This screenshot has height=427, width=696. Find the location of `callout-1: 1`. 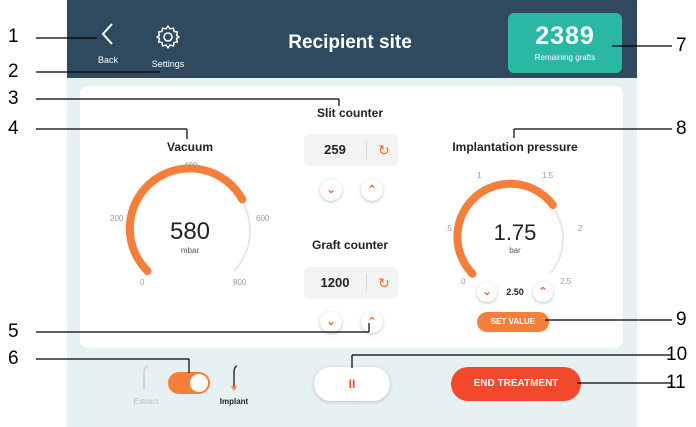

callout-1: 1 is located at coordinates (13, 36).